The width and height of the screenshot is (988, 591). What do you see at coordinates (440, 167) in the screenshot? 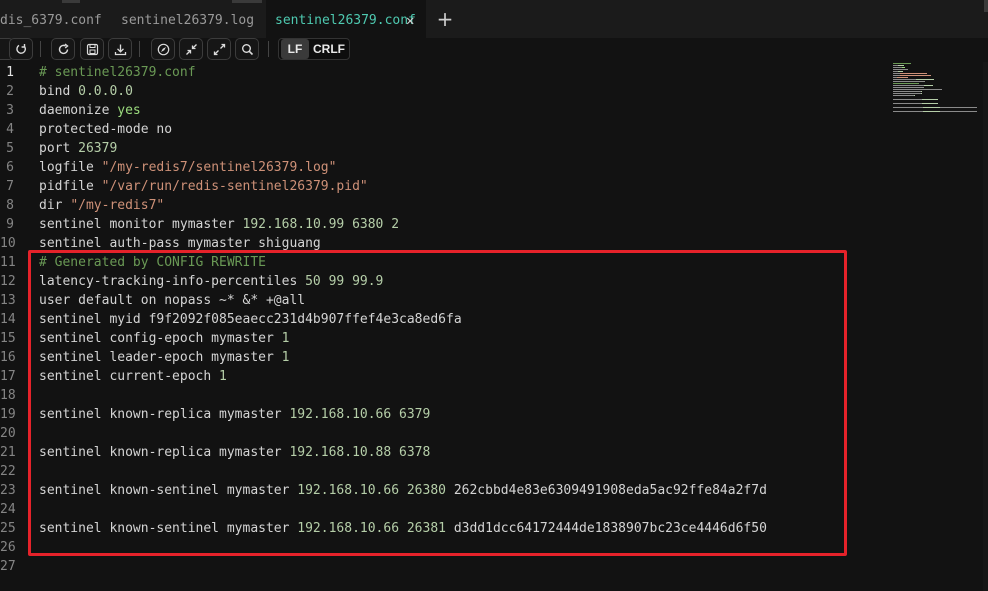
I see `code-line: 6 logfile "/my-redis7/sentinel26379.log"` at bounding box center [440, 167].